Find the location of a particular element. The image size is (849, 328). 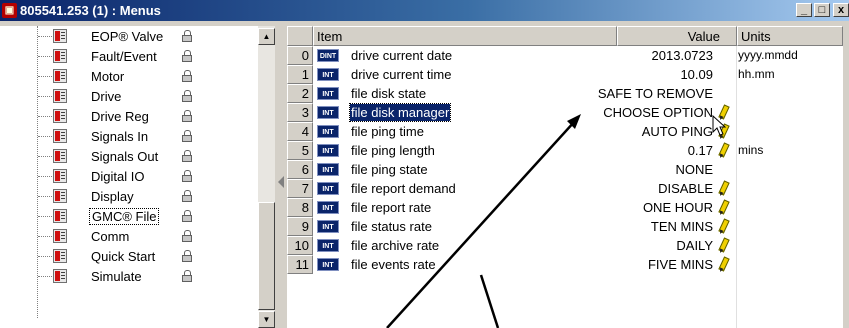

mouse-cursor-icon is located at coordinates (719, 125).